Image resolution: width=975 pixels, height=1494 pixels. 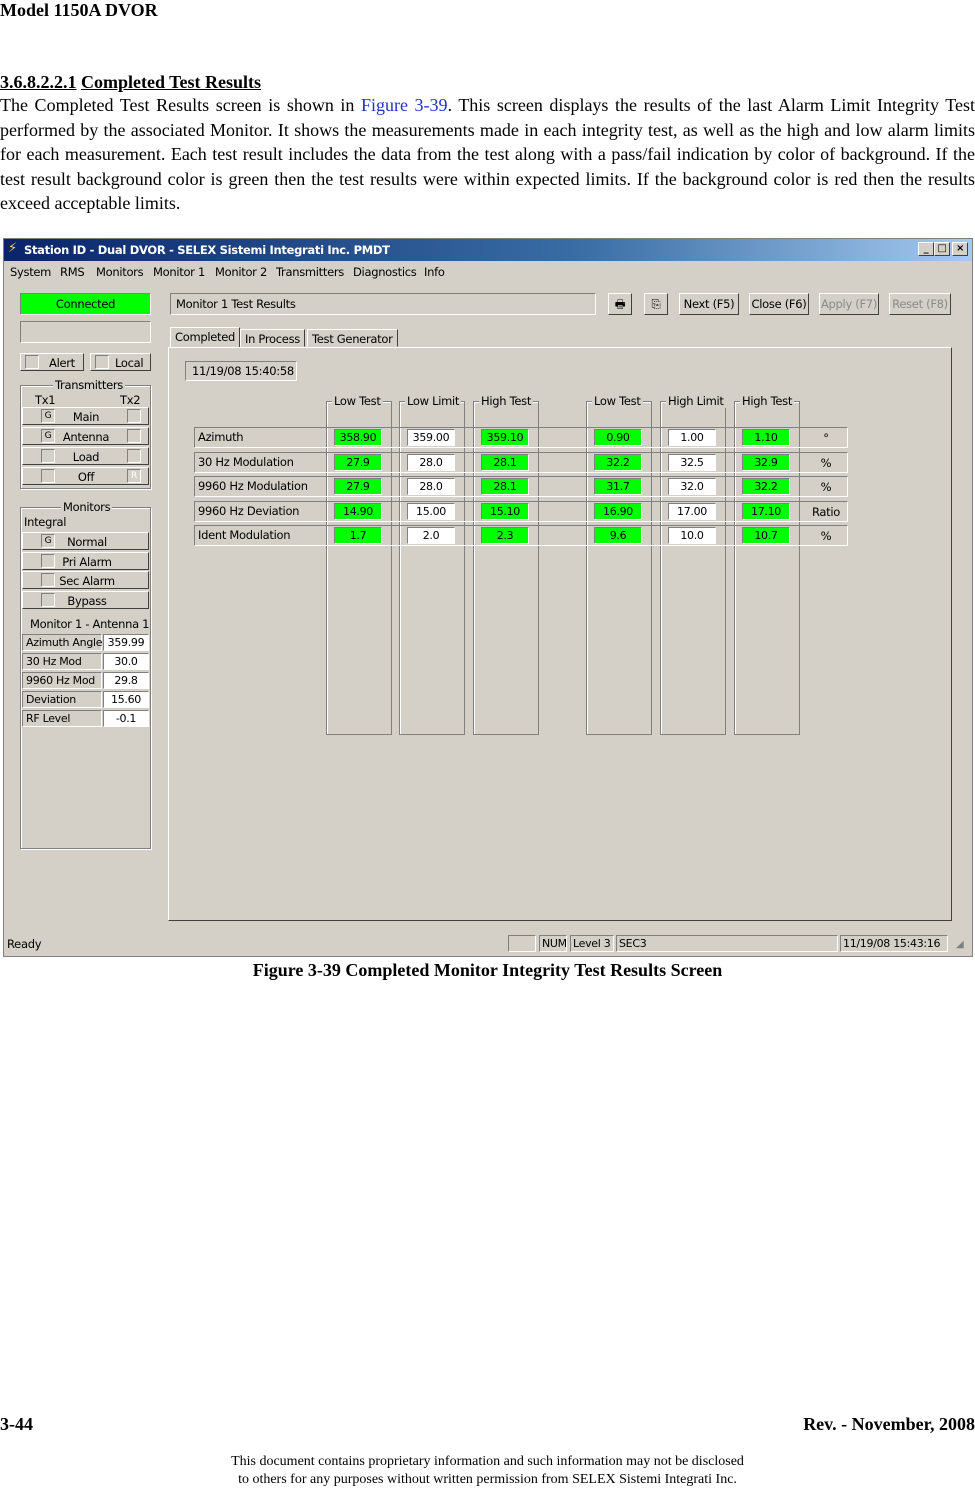 What do you see at coordinates (126, 718) in the screenshot?
I see `reading-value: -0.1` at bounding box center [126, 718].